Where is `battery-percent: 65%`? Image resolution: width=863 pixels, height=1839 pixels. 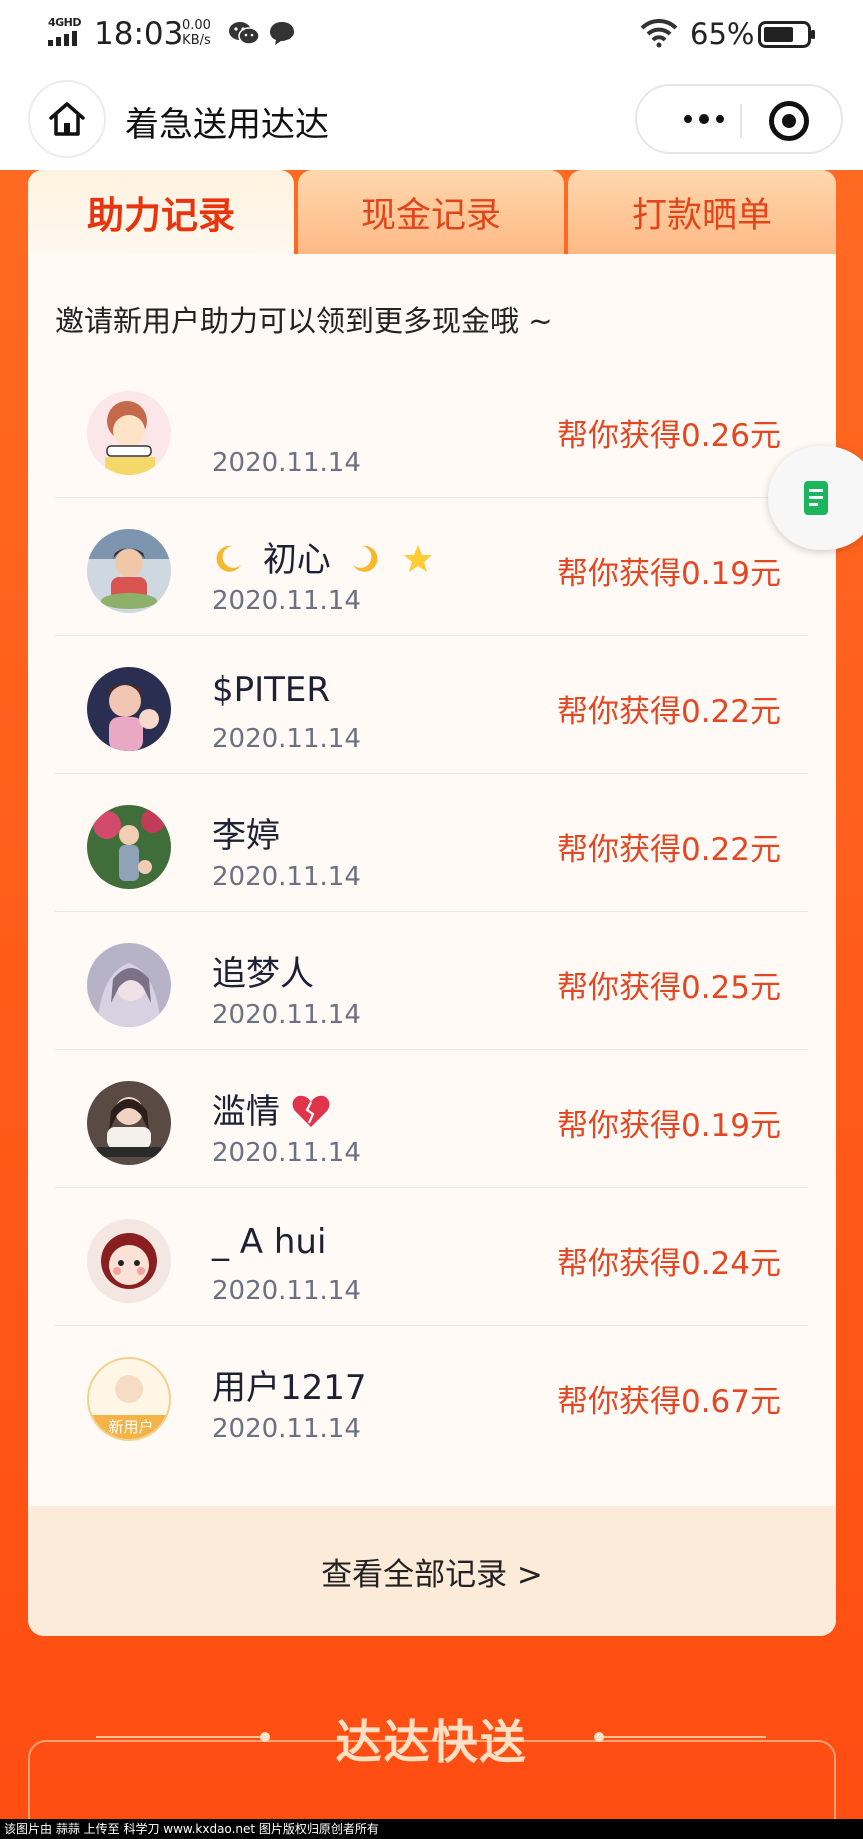
battery-percent: 65% is located at coordinates (722, 34).